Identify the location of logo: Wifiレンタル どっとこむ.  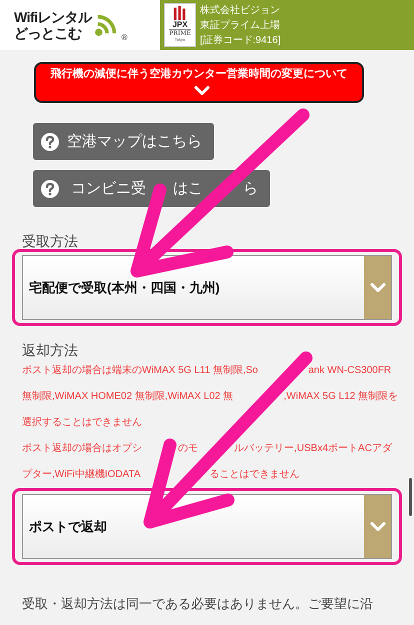
(53, 25).